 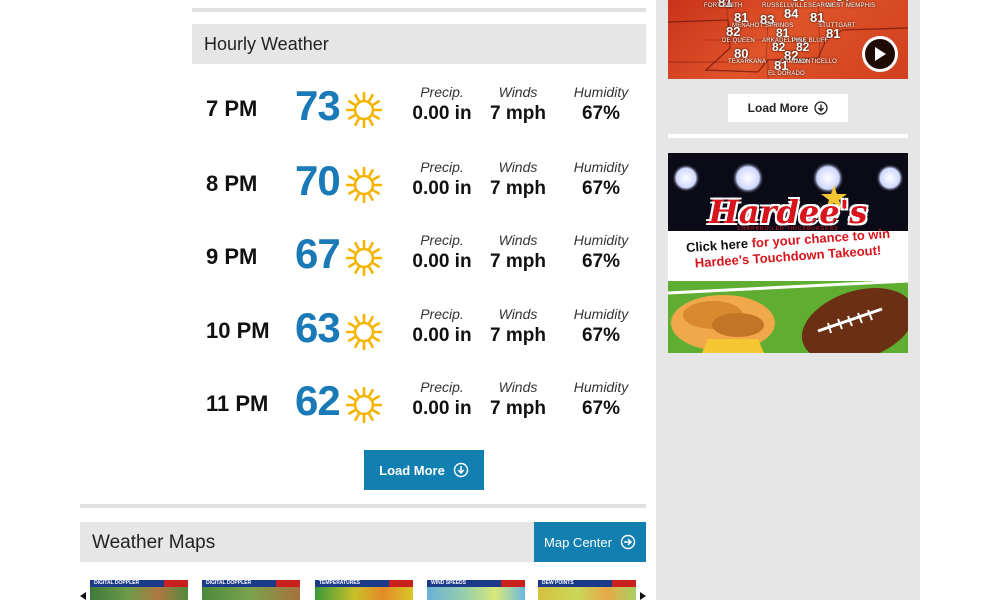 What do you see at coordinates (232, 108) in the screenshot?
I see `hour-time: 7 PM` at bounding box center [232, 108].